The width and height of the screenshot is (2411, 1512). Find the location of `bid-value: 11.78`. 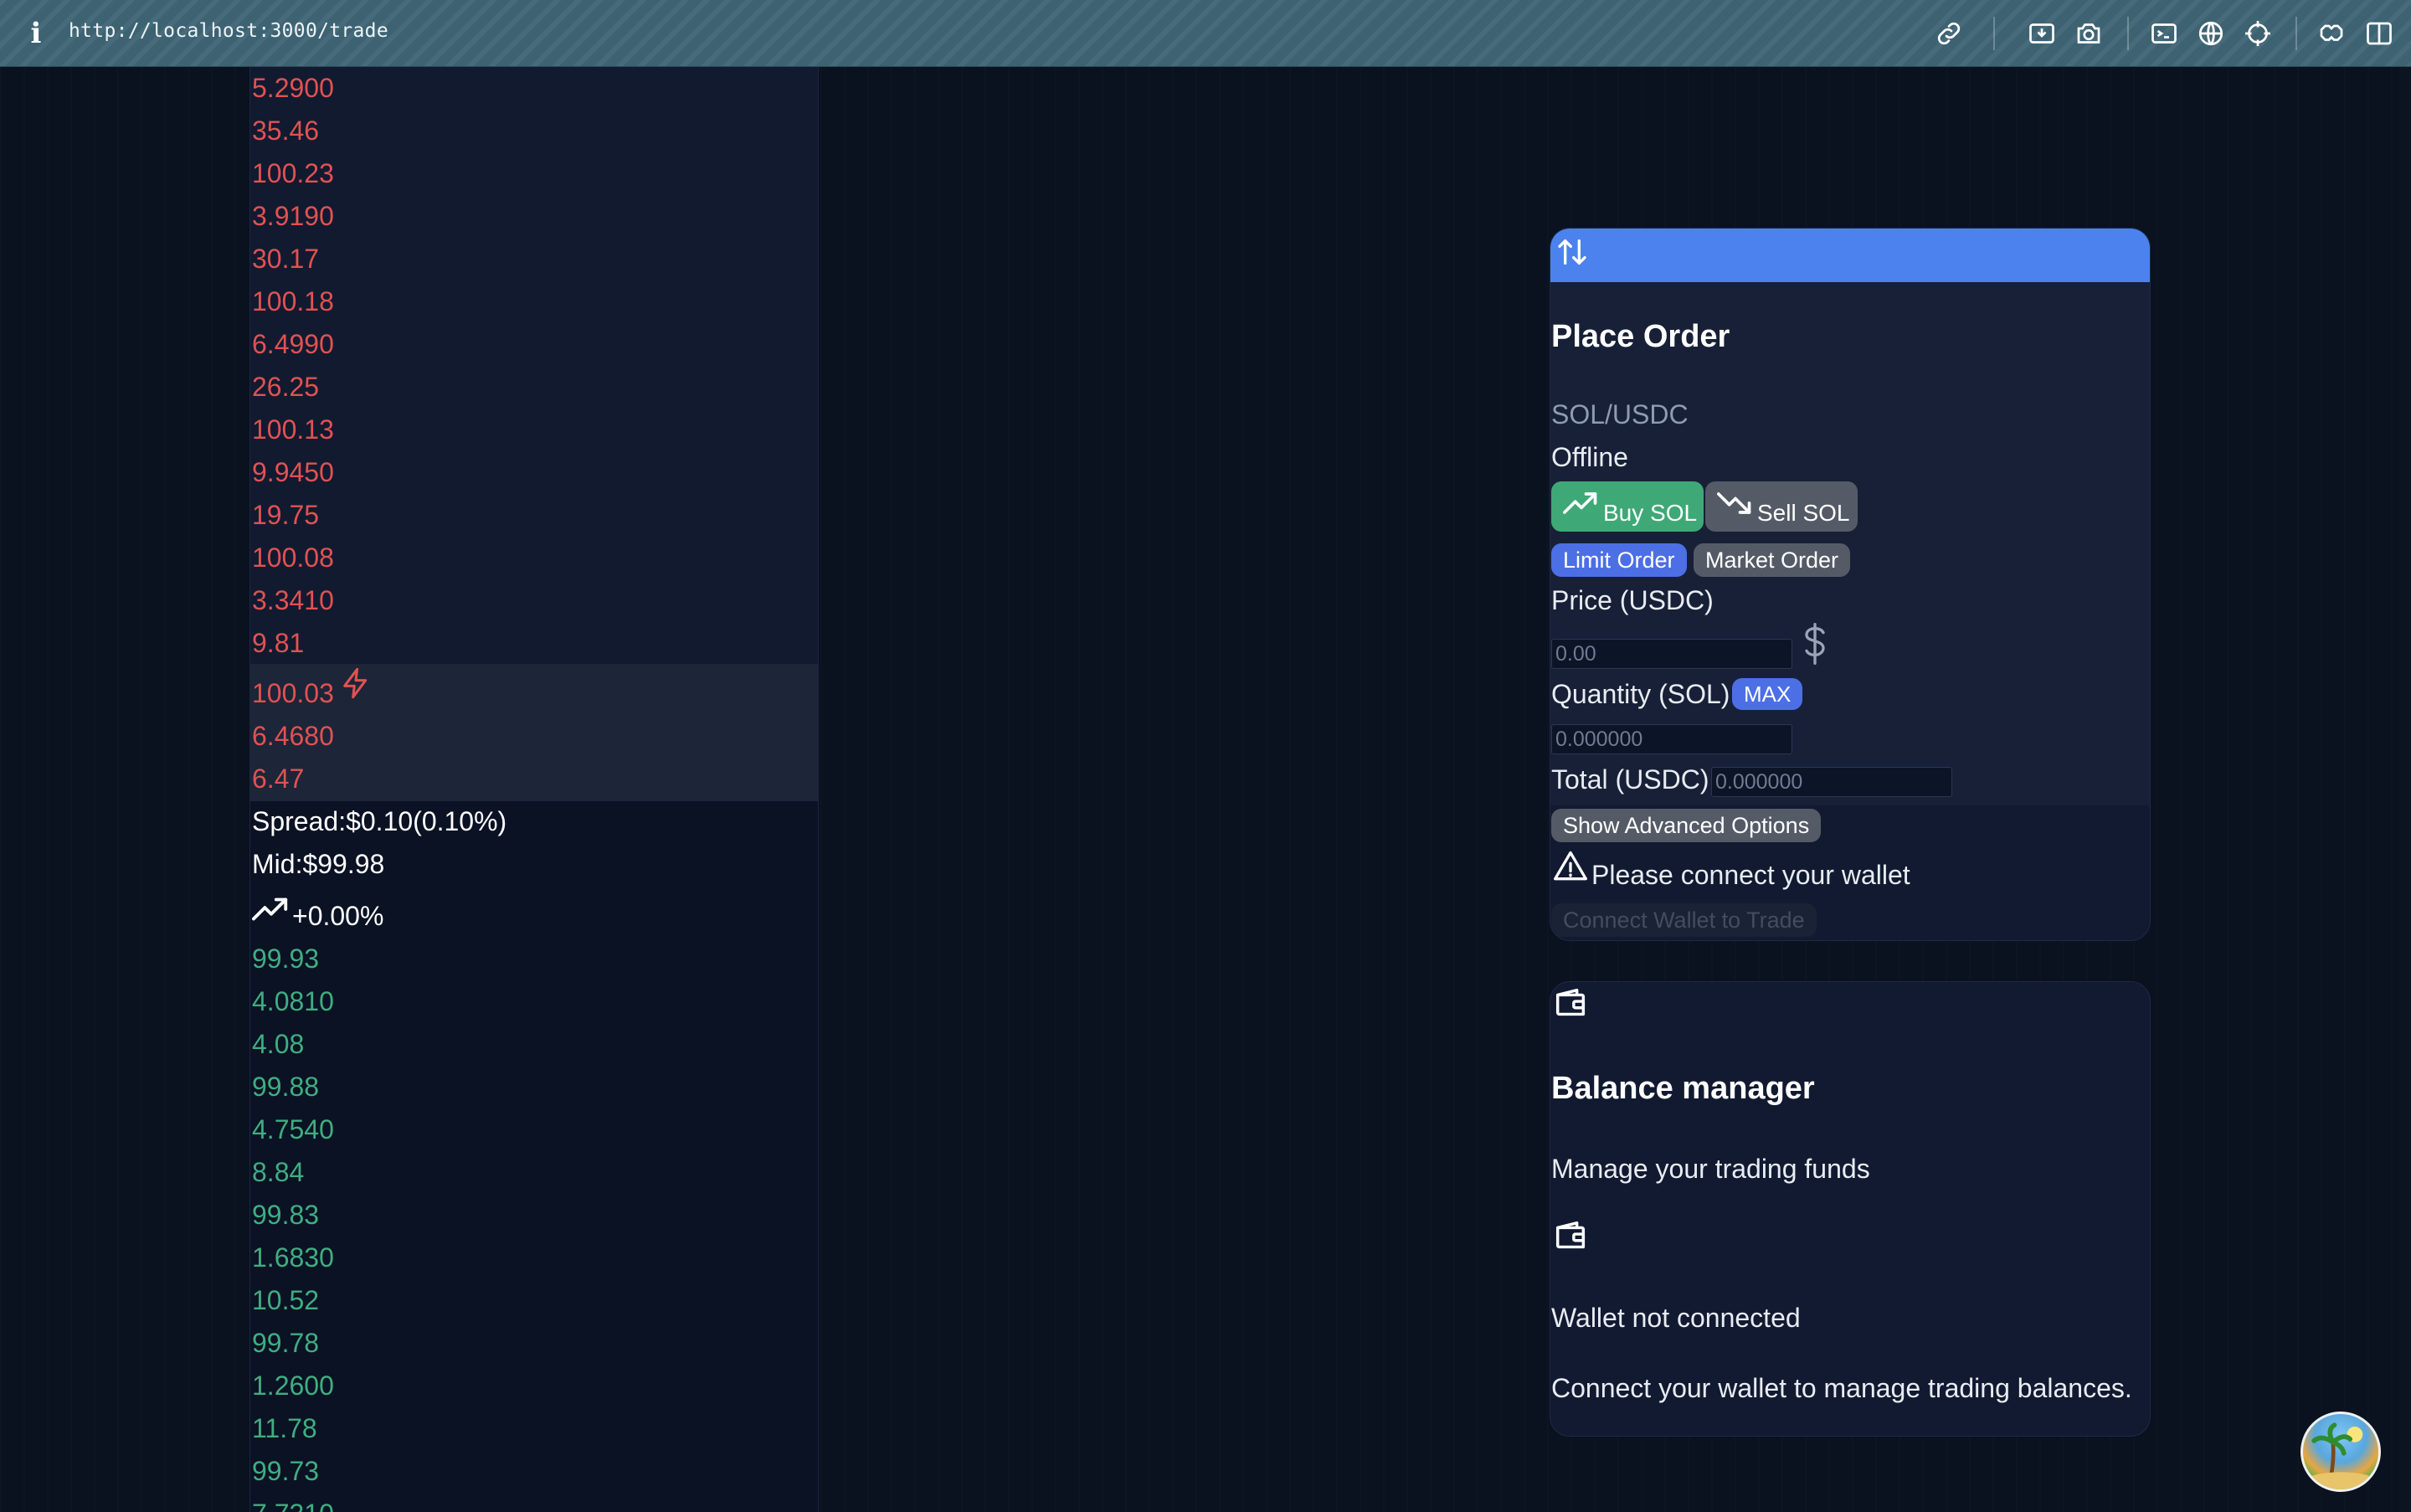

bid-value: 11.78 is located at coordinates (284, 1428).